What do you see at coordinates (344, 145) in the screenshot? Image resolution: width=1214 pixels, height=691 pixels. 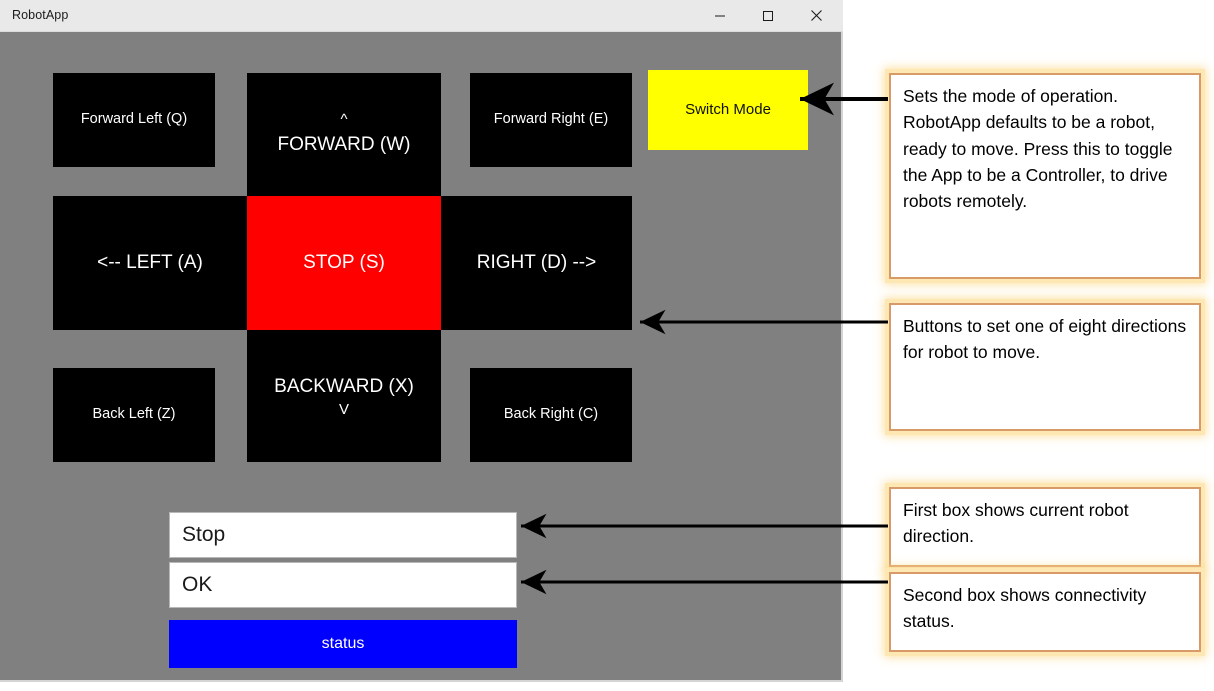 I see `forward-label: FORWARD (W)` at bounding box center [344, 145].